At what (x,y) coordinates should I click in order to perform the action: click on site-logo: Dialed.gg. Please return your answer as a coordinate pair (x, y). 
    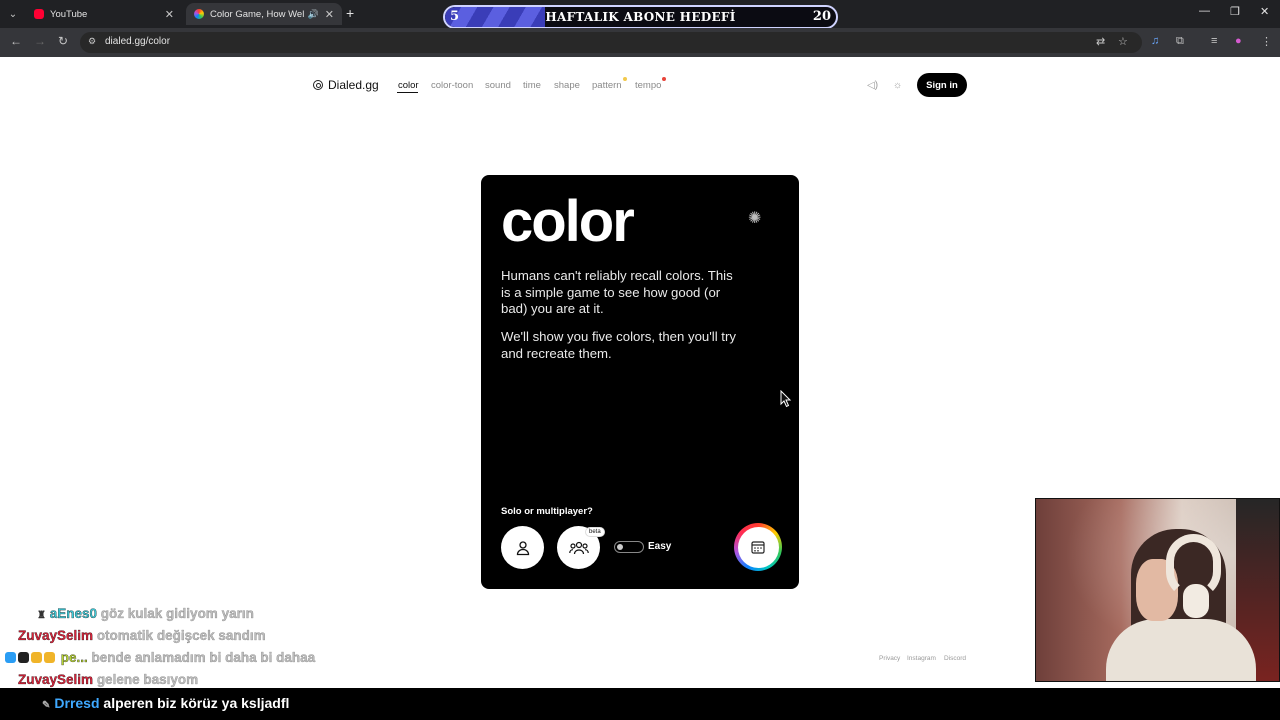
    Looking at the image, I should click on (353, 85).